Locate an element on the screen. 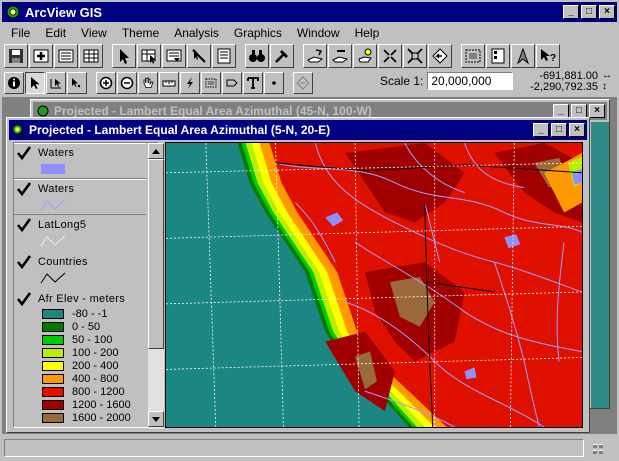  draw-shape-tool is located at coordinates (232, 83).